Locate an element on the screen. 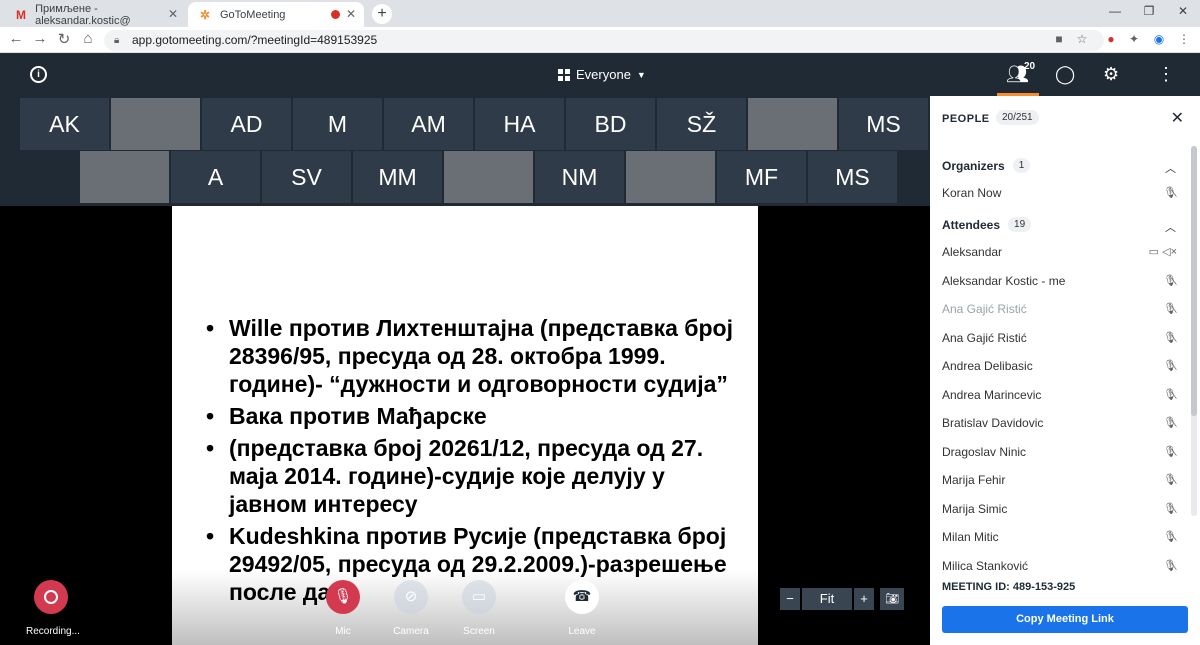 Image resolution: width=1200 pixels, height=645 pixels. browser-menu-icon: ⋮ is located at coordinates (1184, 39).